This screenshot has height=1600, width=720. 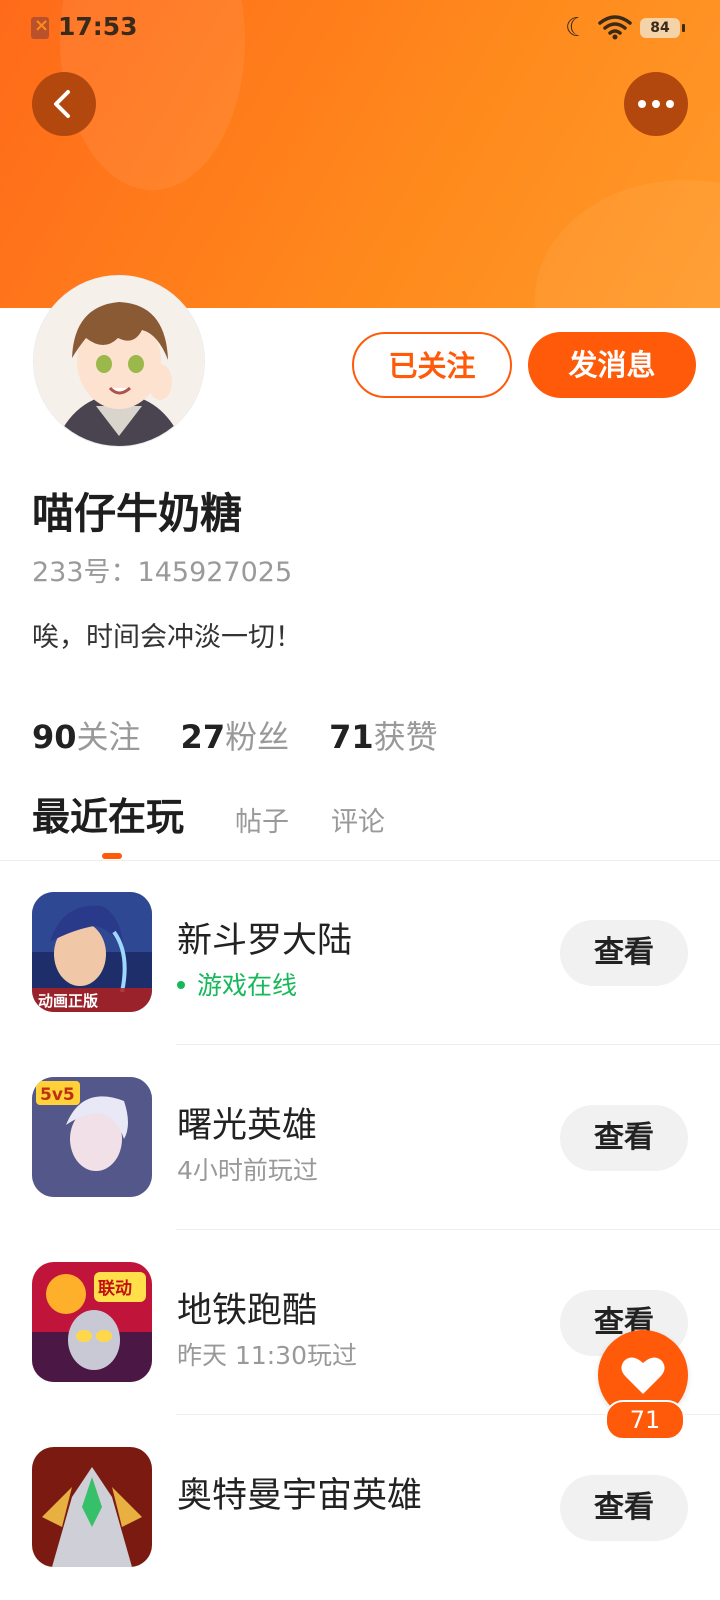 What do you see at coordinates (203, 737) in the screenshot?
I see `stat-number: 27` at bounding box center [203, 737].